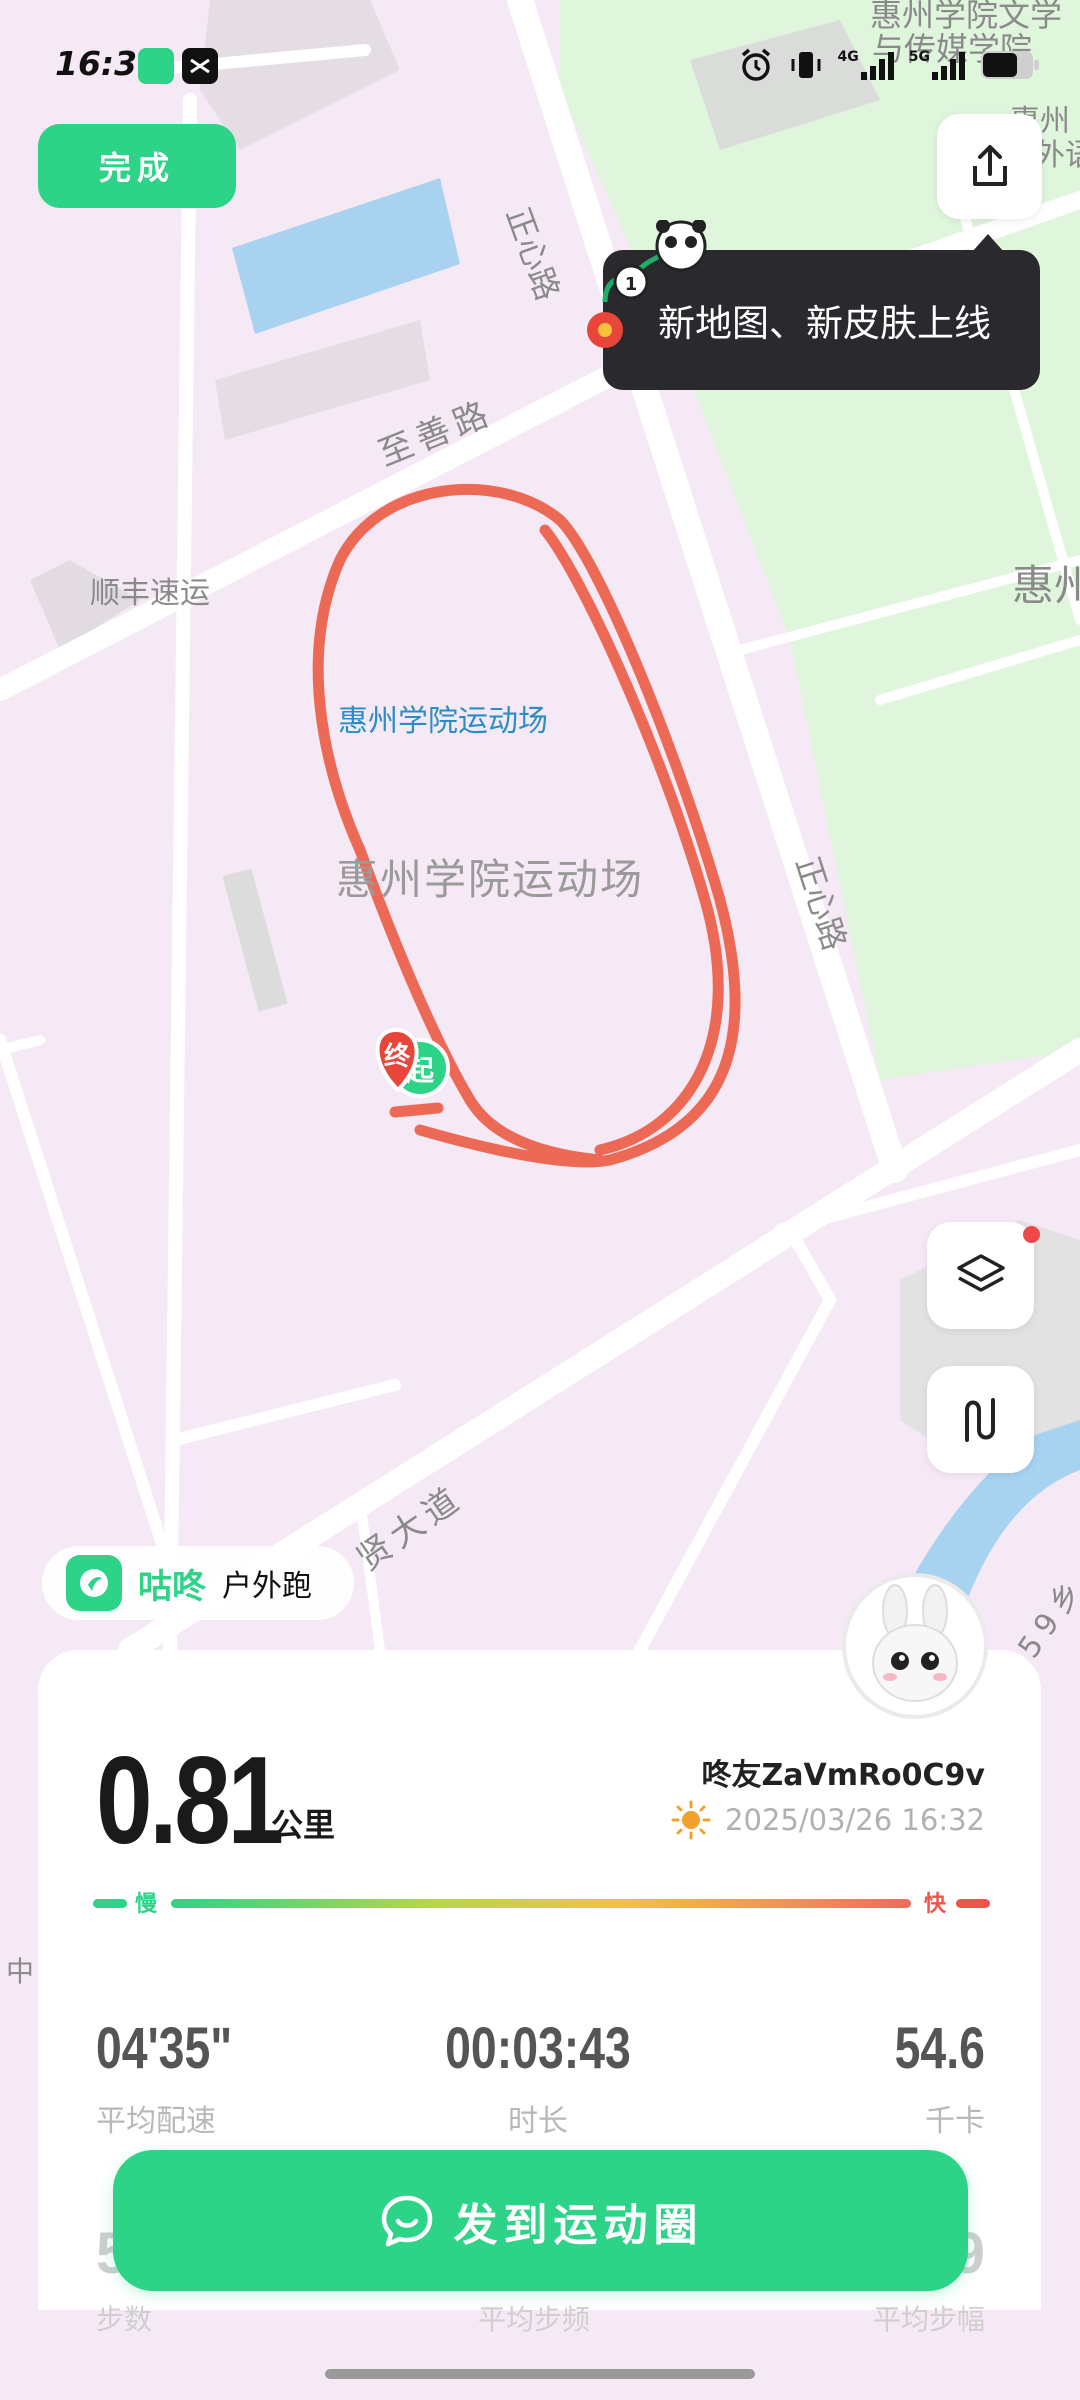 This screenshot has width=1080, height=2400. What do you see at coordinates (691, 1820) in the screenshot?
I see `sun-icon` at bounding box center [691, 1820].